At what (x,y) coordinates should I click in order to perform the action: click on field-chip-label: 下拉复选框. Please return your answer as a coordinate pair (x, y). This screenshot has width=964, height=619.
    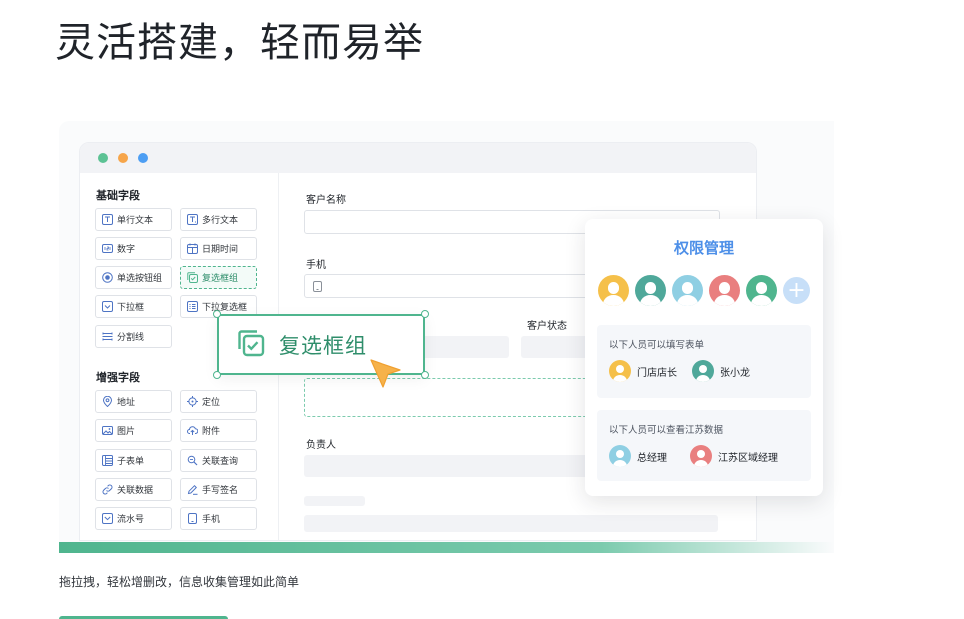
    Looking at the image, I should click on (225, 308).